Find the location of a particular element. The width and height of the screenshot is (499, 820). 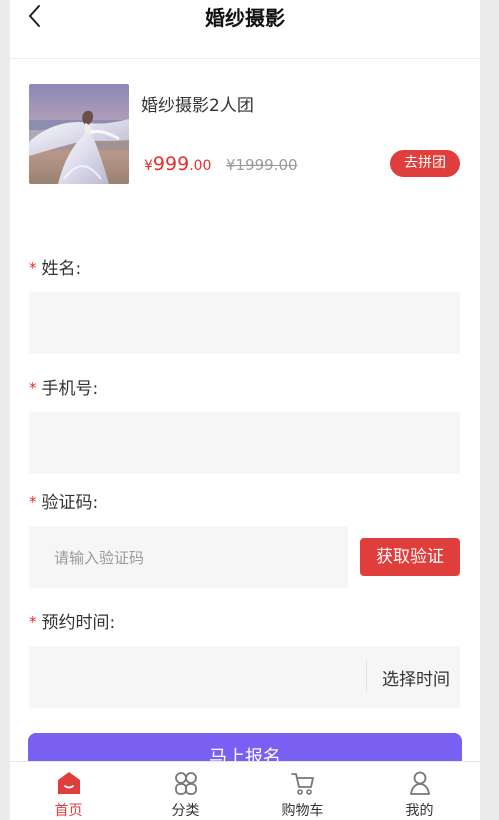

tab-cart: 购物车 is located at coordinates (302, 791).